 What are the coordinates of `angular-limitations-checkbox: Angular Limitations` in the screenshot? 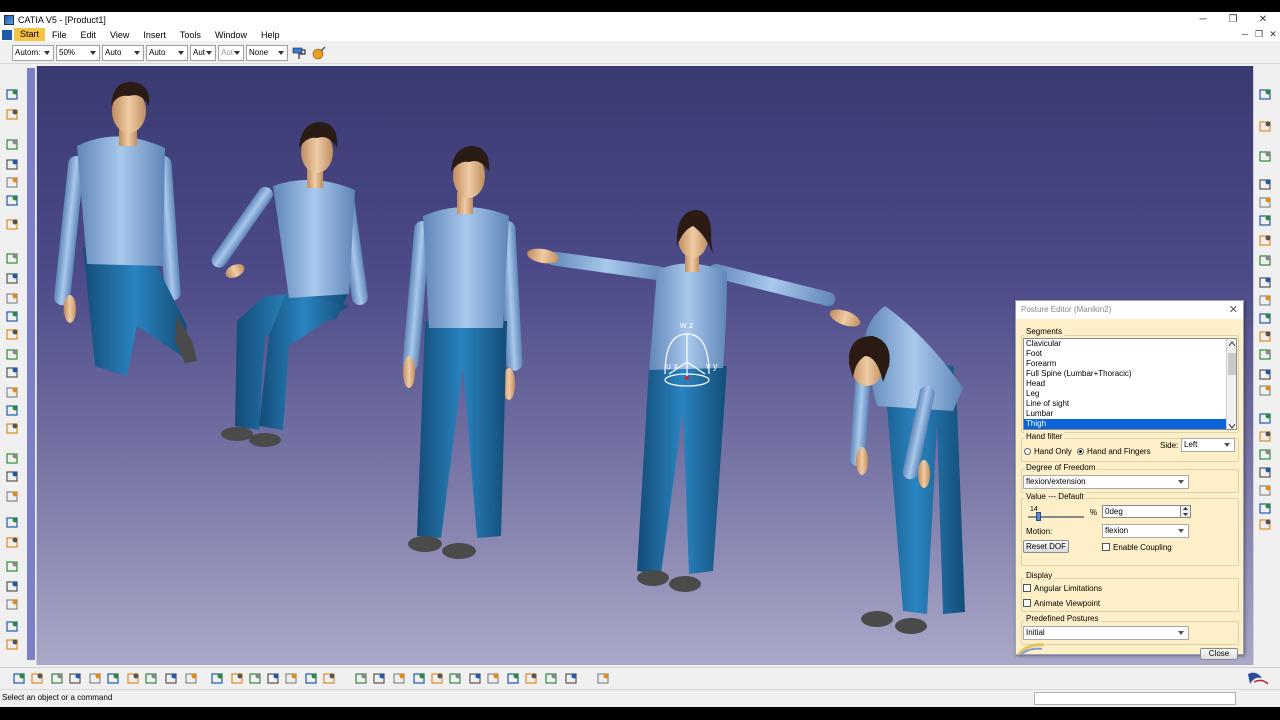 It's located at (1062, 588).